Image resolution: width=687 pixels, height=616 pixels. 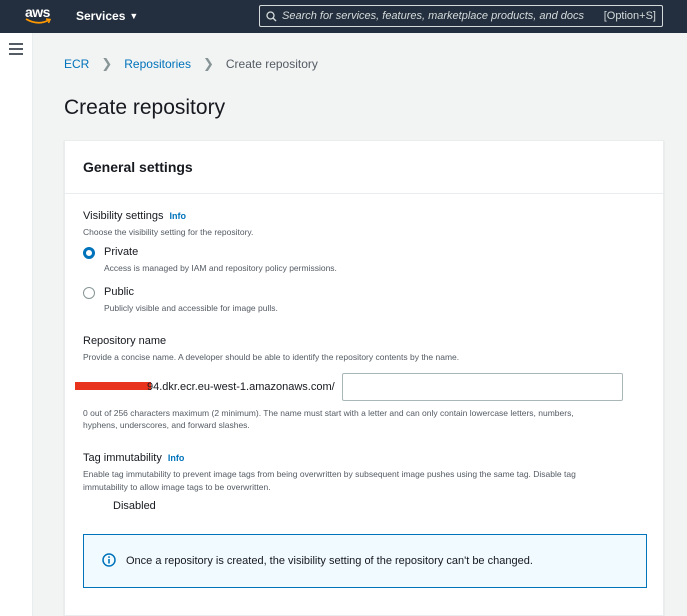 I want to click on radio-private, so click(x=89, y=253).